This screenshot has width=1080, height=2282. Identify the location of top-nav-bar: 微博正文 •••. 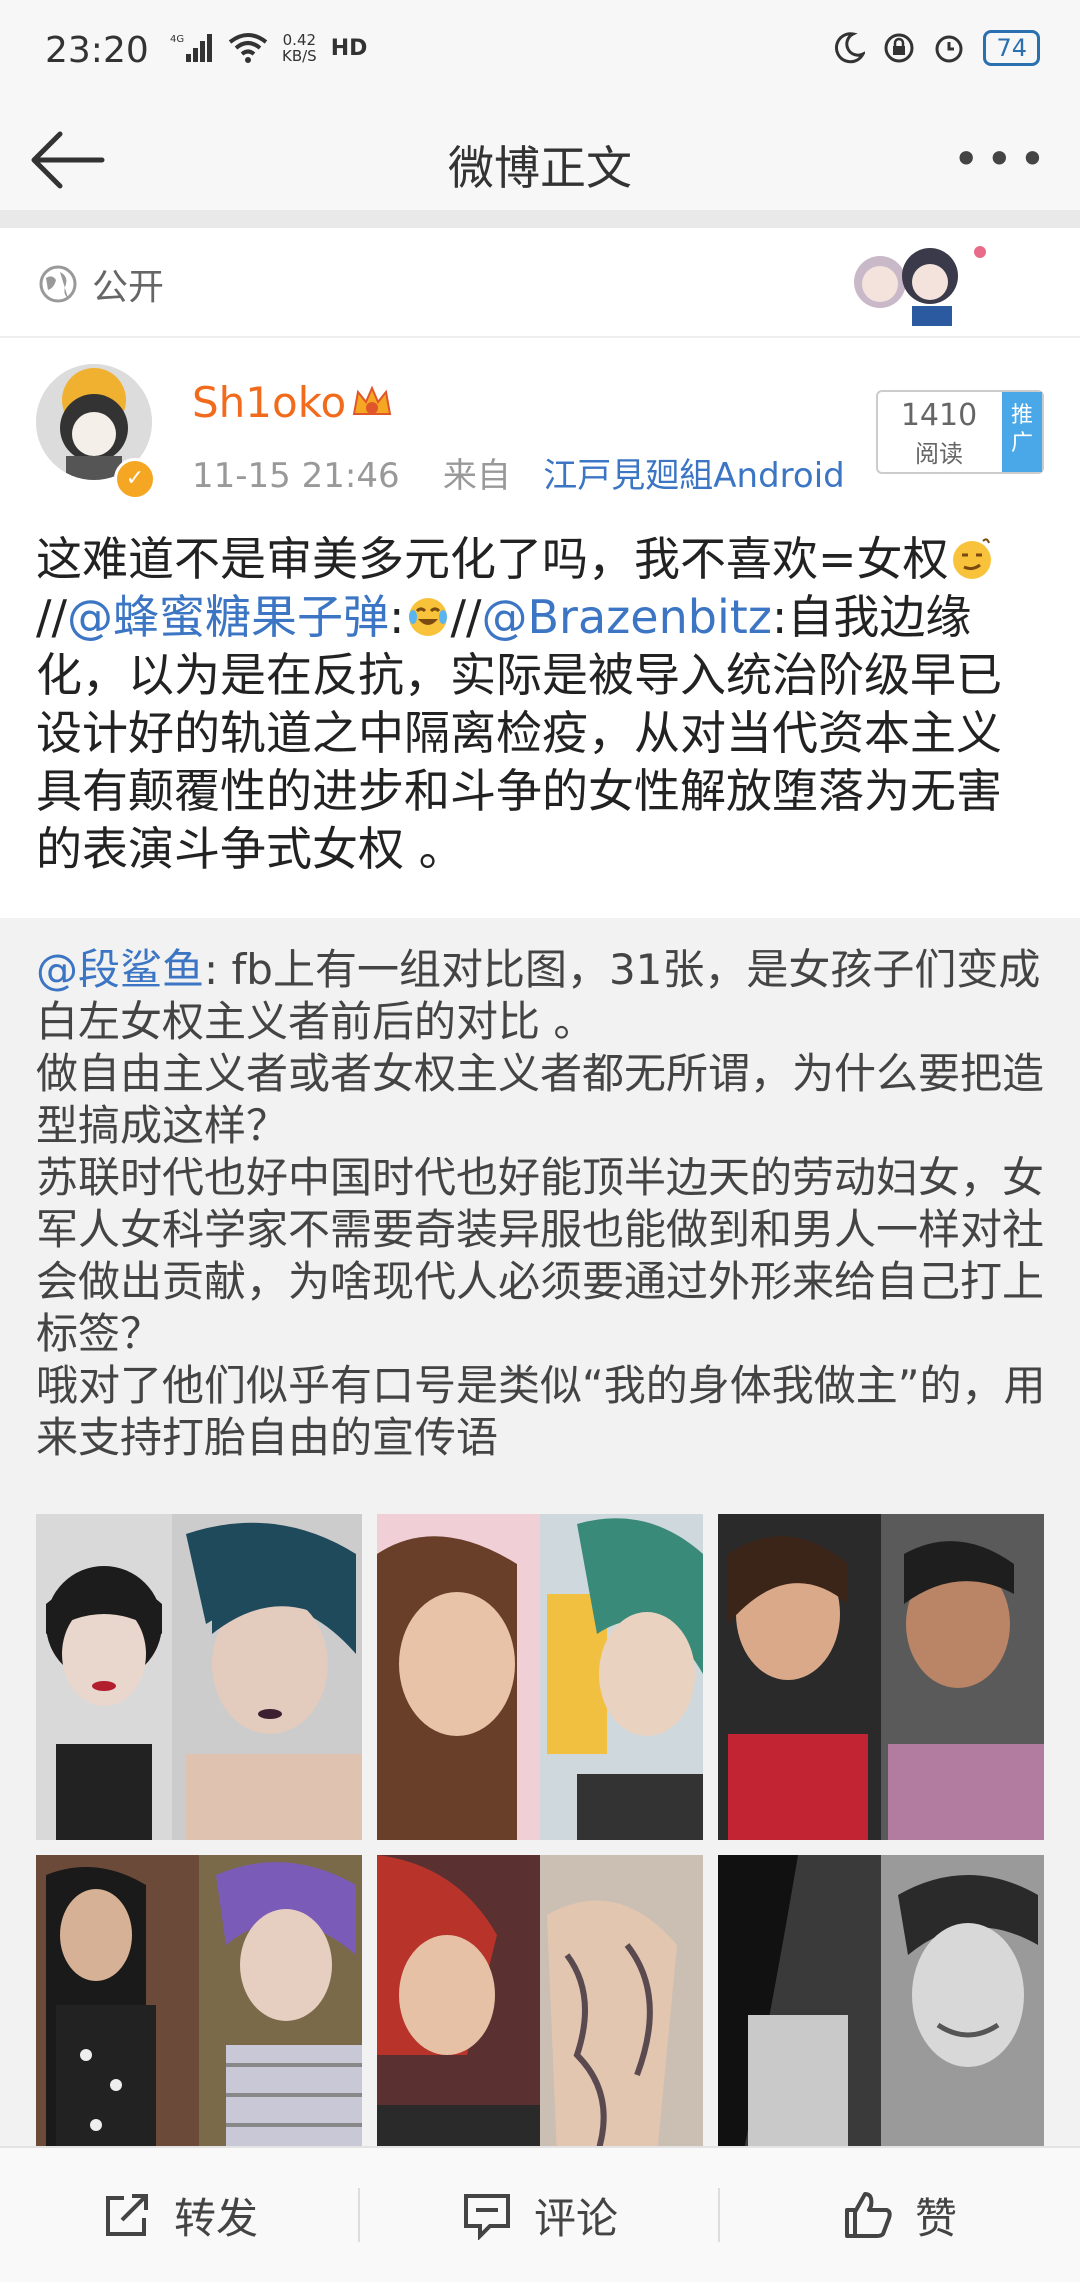
(540, 160).